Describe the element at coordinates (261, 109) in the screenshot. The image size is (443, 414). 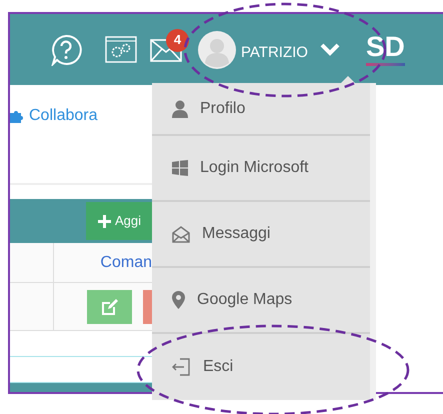
I see `menu-item: Profilo` at that location.